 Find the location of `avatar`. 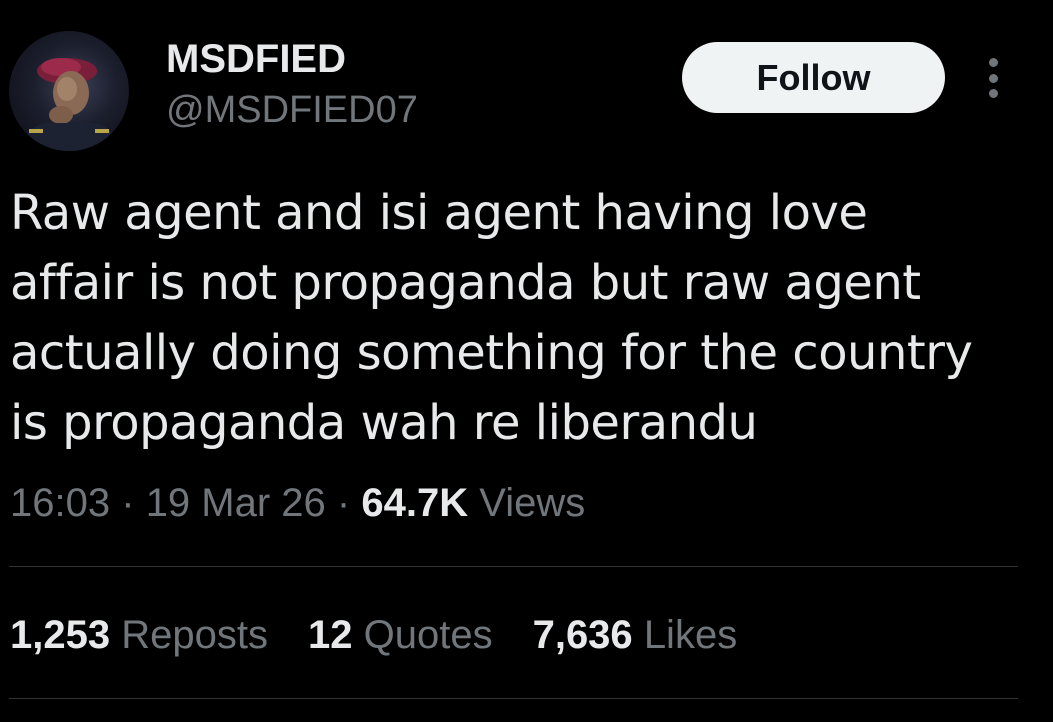

avatar is located at coordinates (69, 91).